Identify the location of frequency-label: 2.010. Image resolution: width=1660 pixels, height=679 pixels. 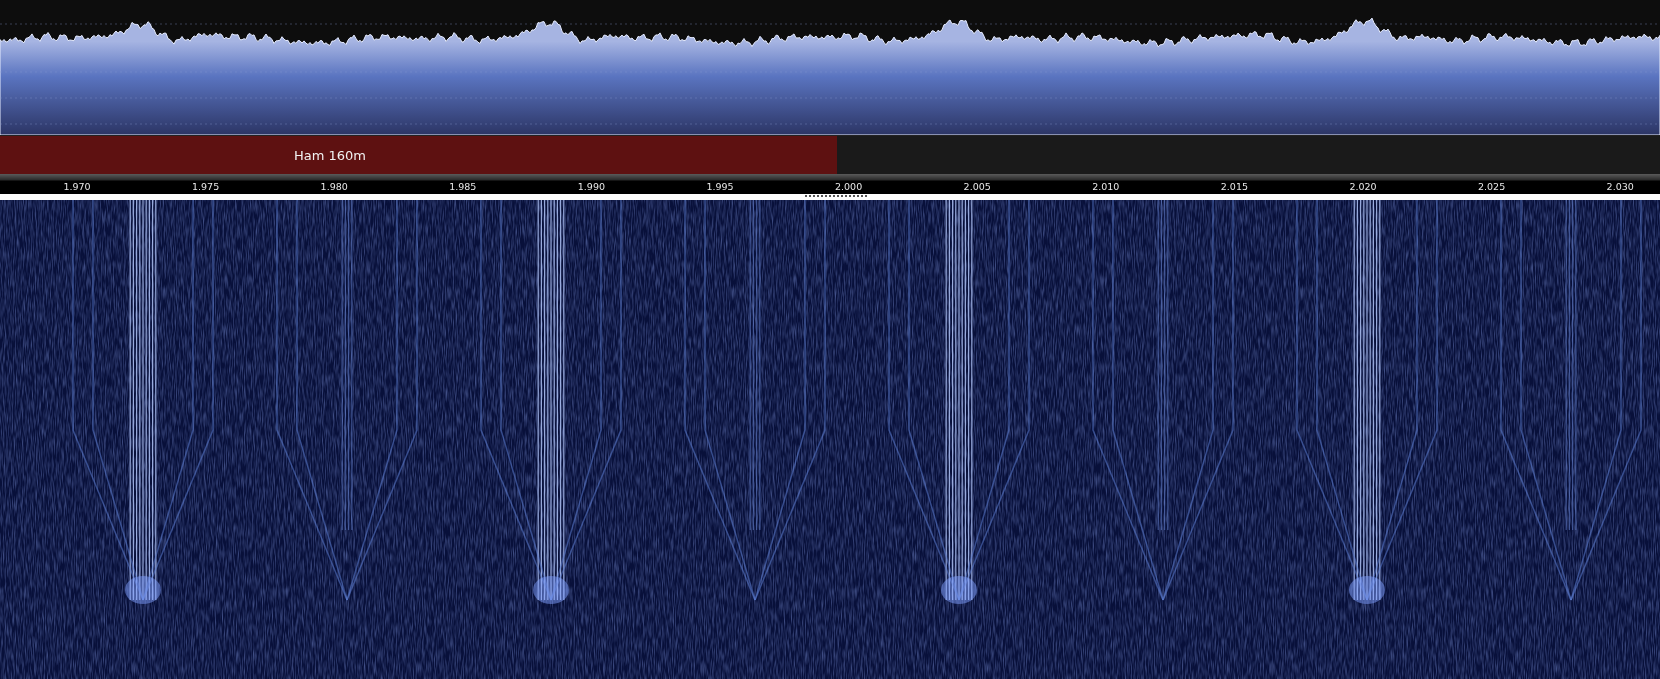
(1106, 186).